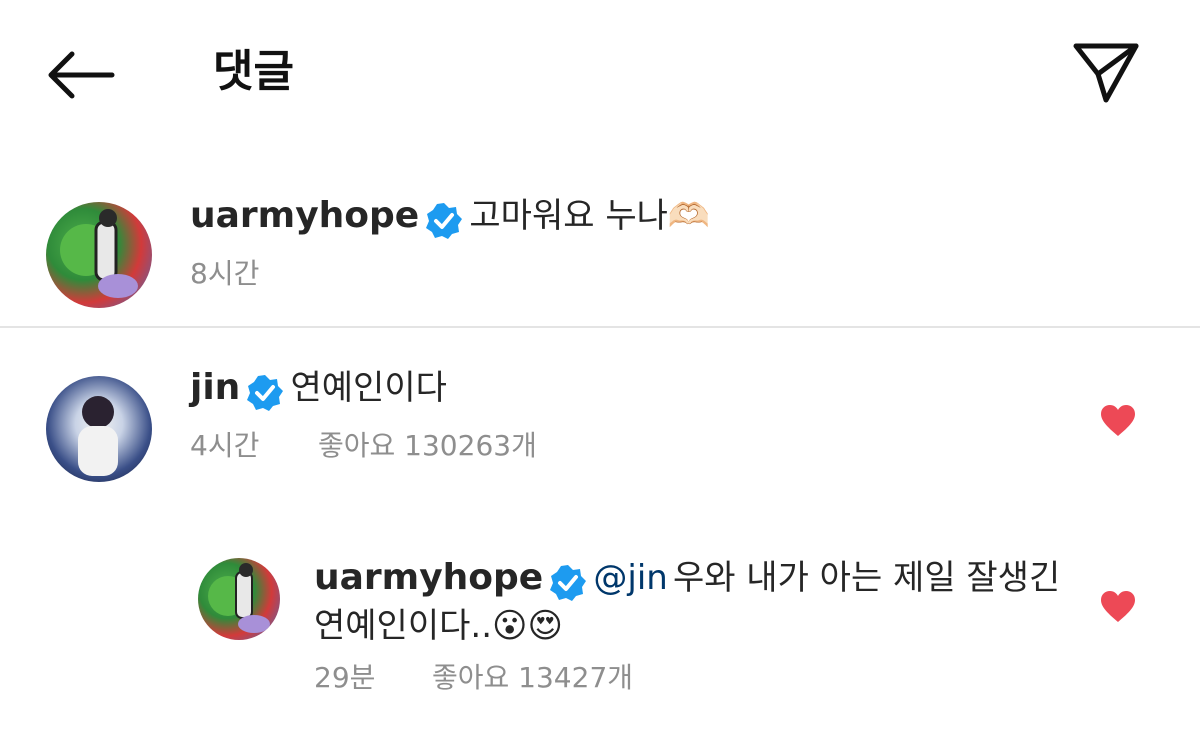 This screenshot has height=748, width=1200. I want to click on comment-row: uarmyhope 고마워요 누나🫶🏻, so click(450, 219).